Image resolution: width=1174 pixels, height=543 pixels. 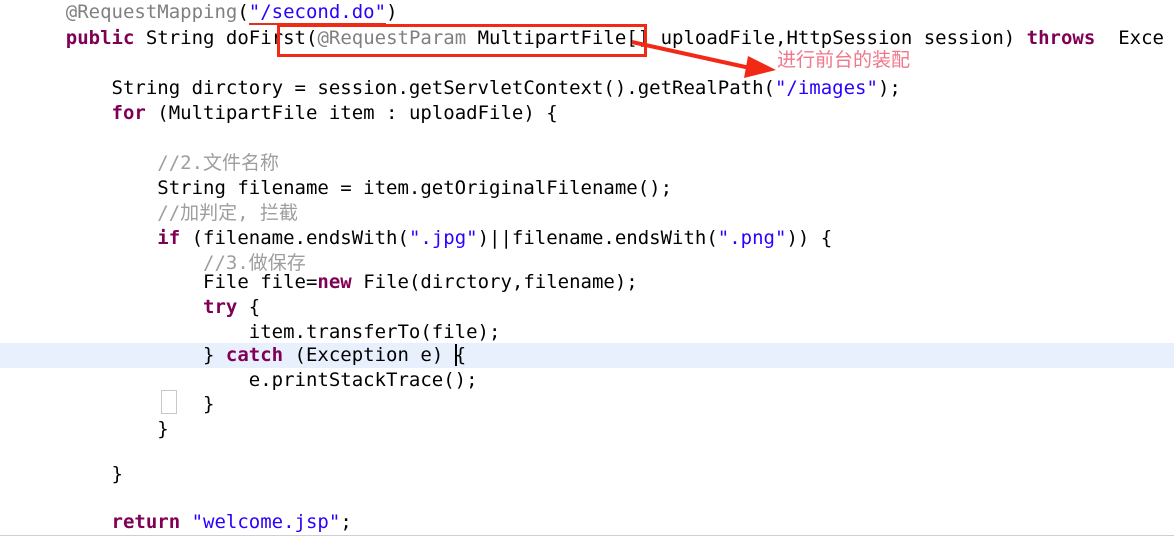 What do you see at coordinates (231, 38) in the screenshot?
I see `code-token-plain: String doFirst(` at bounding box center [231, 38].